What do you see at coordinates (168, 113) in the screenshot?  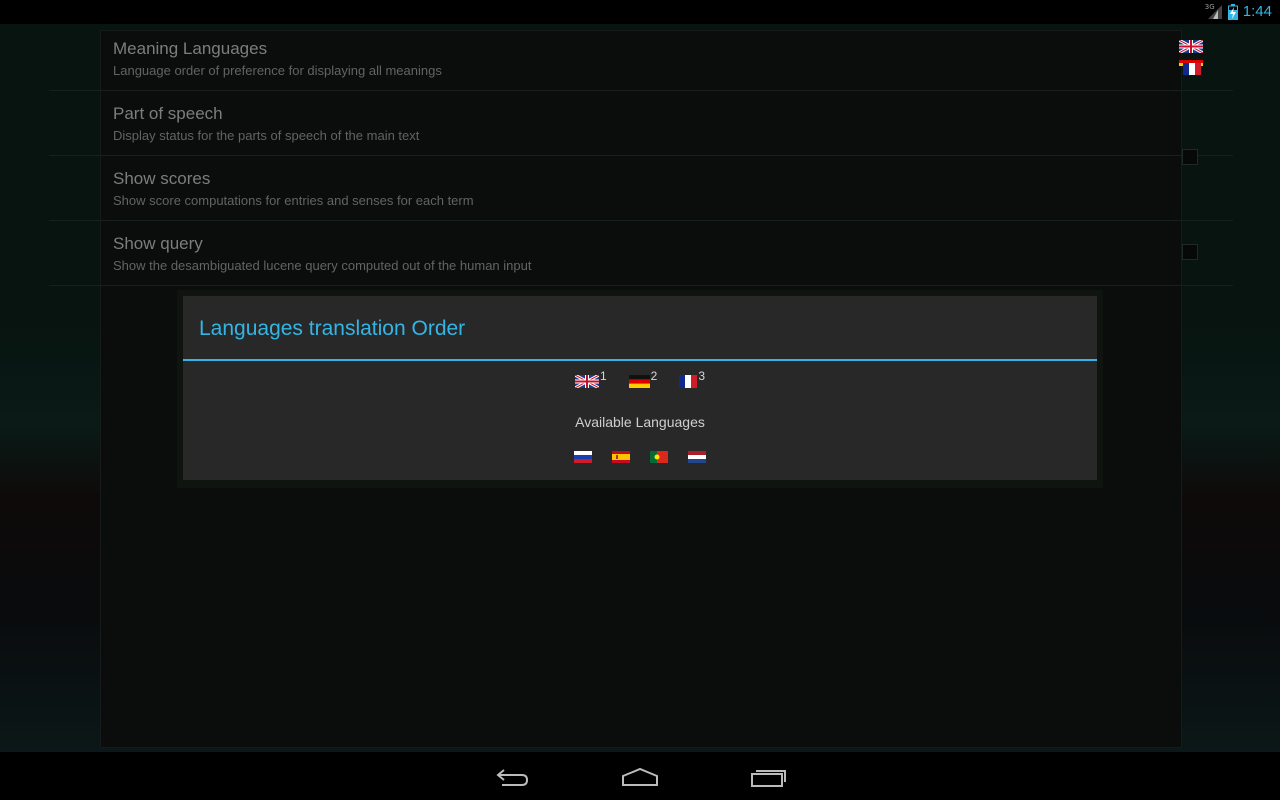 I see `pref-title: Part of speech` at bounding box center [168, 113].